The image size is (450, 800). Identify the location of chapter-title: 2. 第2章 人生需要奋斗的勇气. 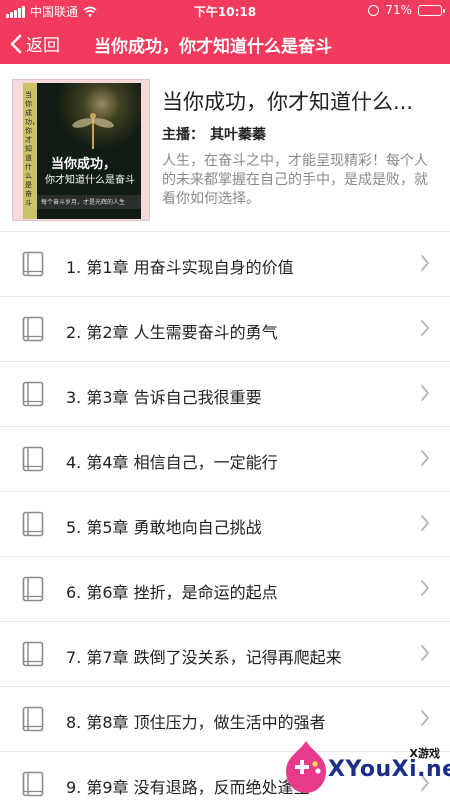
(172, 332).